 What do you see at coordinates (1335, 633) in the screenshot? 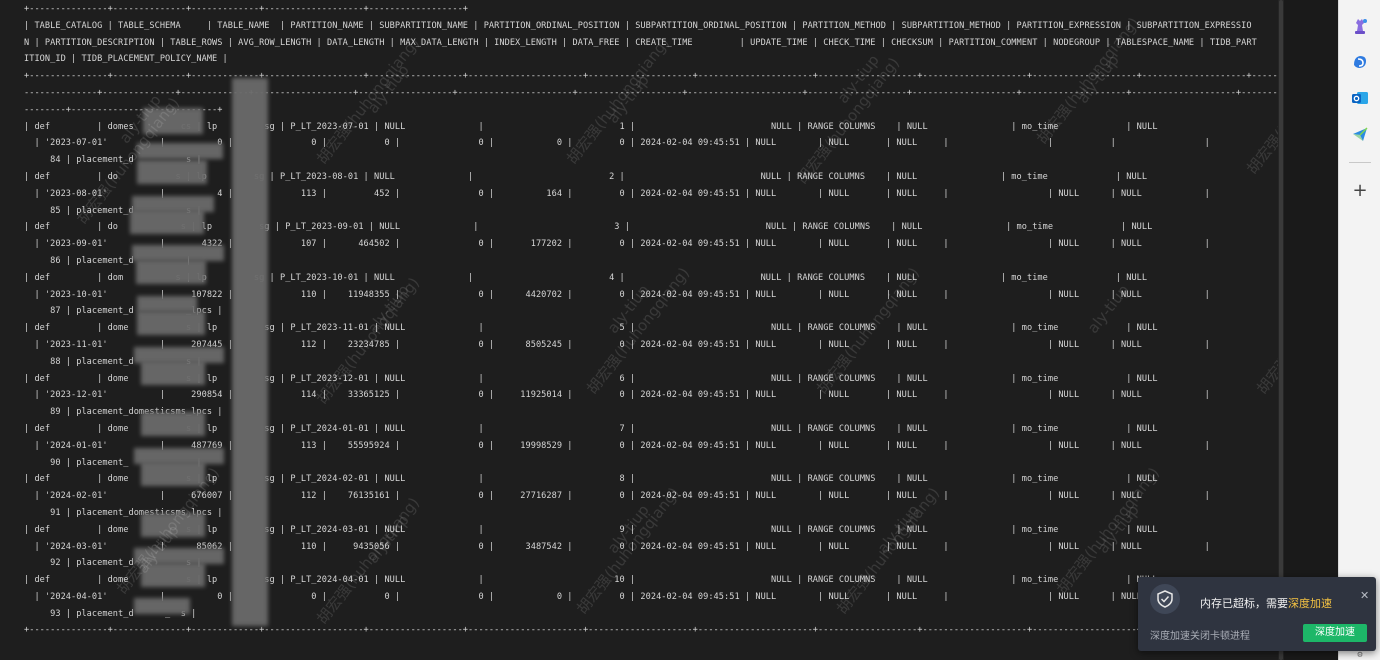
I see `deep-acceleration-button: 深度加速` at bounding box center [1335, 633].